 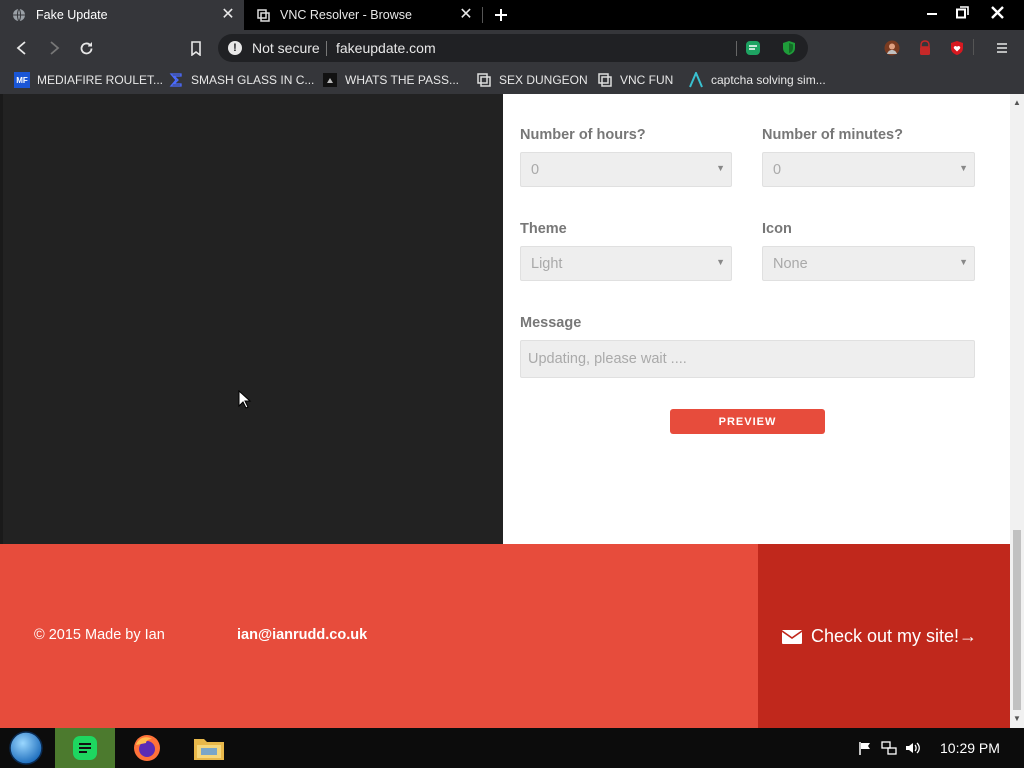 I want to click on theme-select: Light ▼, so click(x=626, y=263).